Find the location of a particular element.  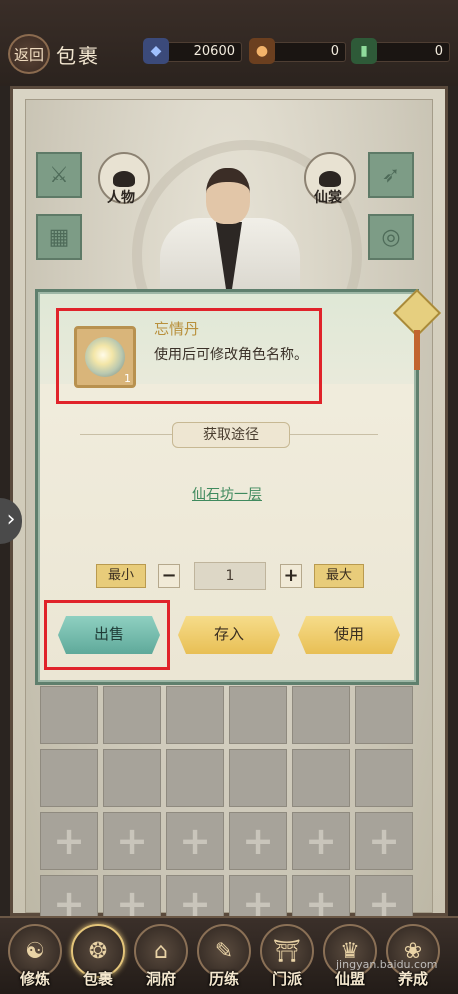

currency-spirit-stone: ◆ 20600 is located at coordinates (192, 51).